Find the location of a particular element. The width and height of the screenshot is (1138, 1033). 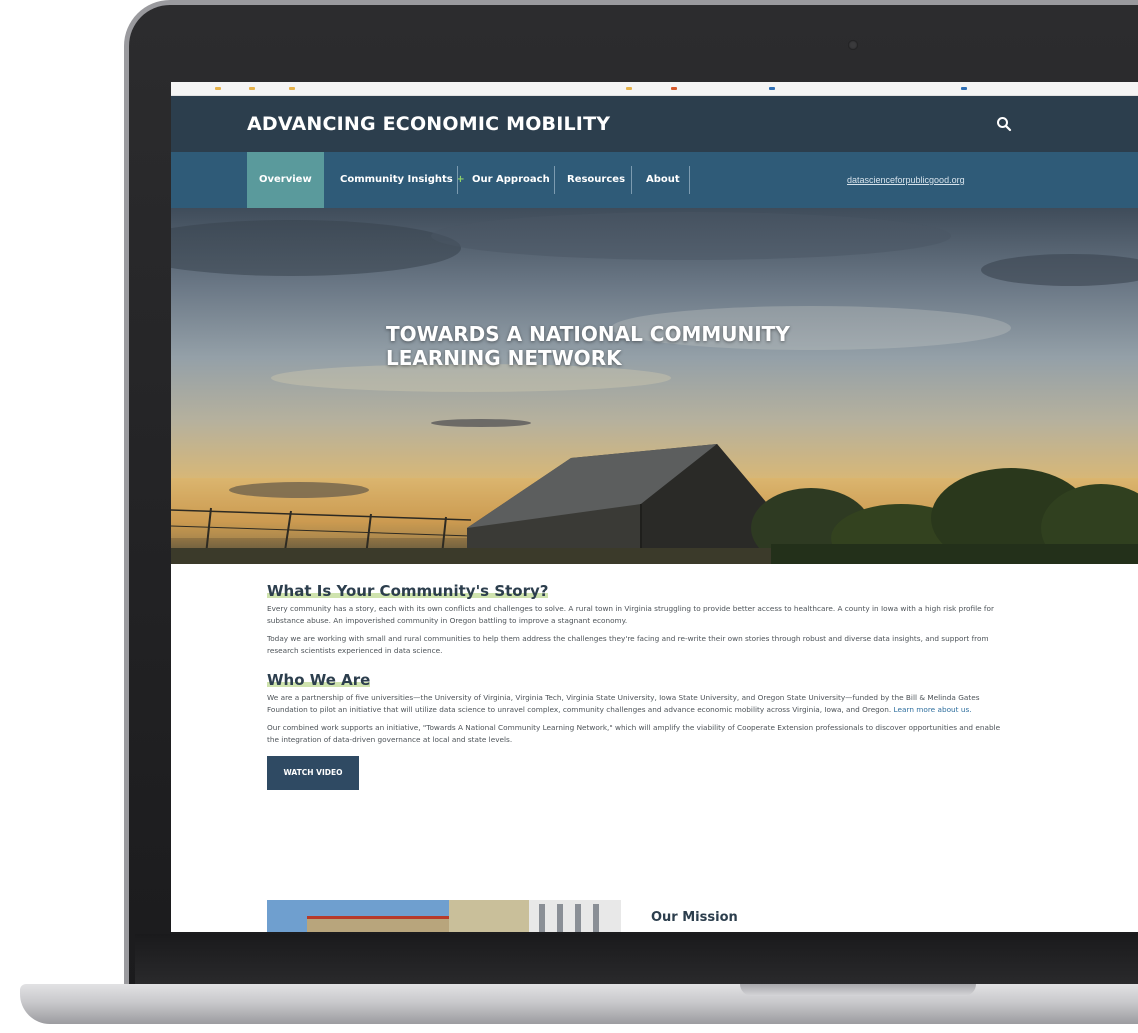

external-site-link: datascienceforpublicgood.org is located at coordinates (906, 180).